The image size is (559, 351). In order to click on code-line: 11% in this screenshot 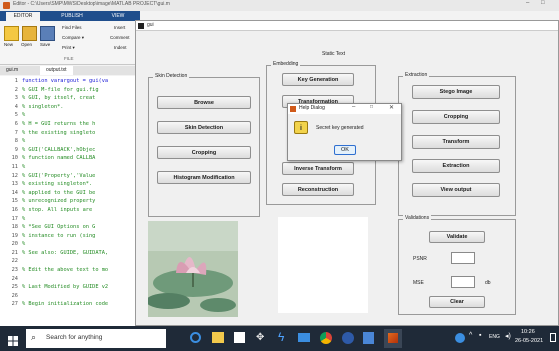, I will do `click(70, 167)`.